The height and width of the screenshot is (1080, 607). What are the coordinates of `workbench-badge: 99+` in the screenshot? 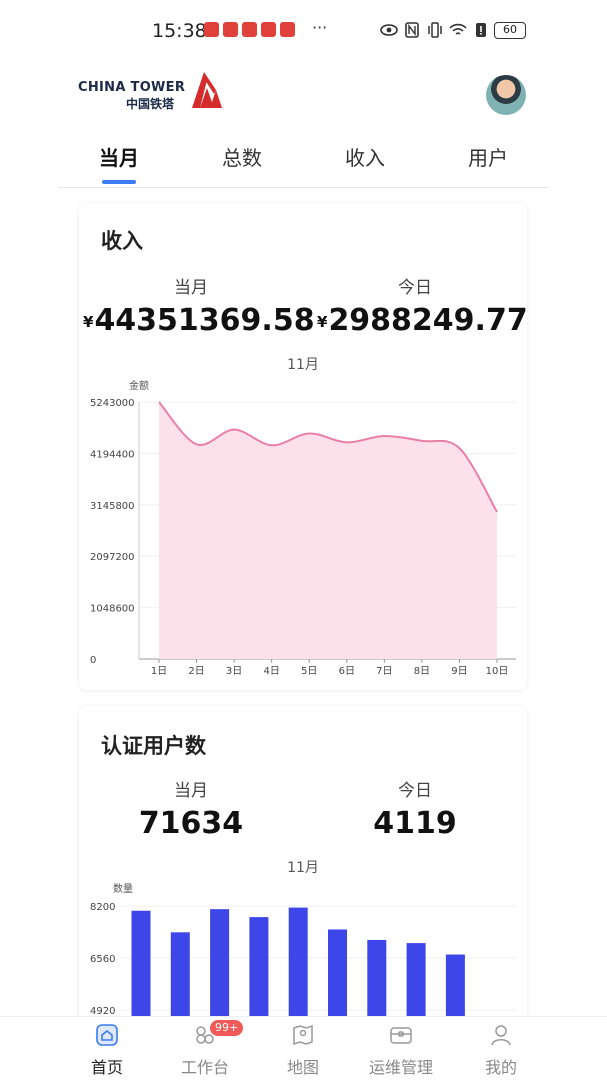 It's located at (227, 1028).